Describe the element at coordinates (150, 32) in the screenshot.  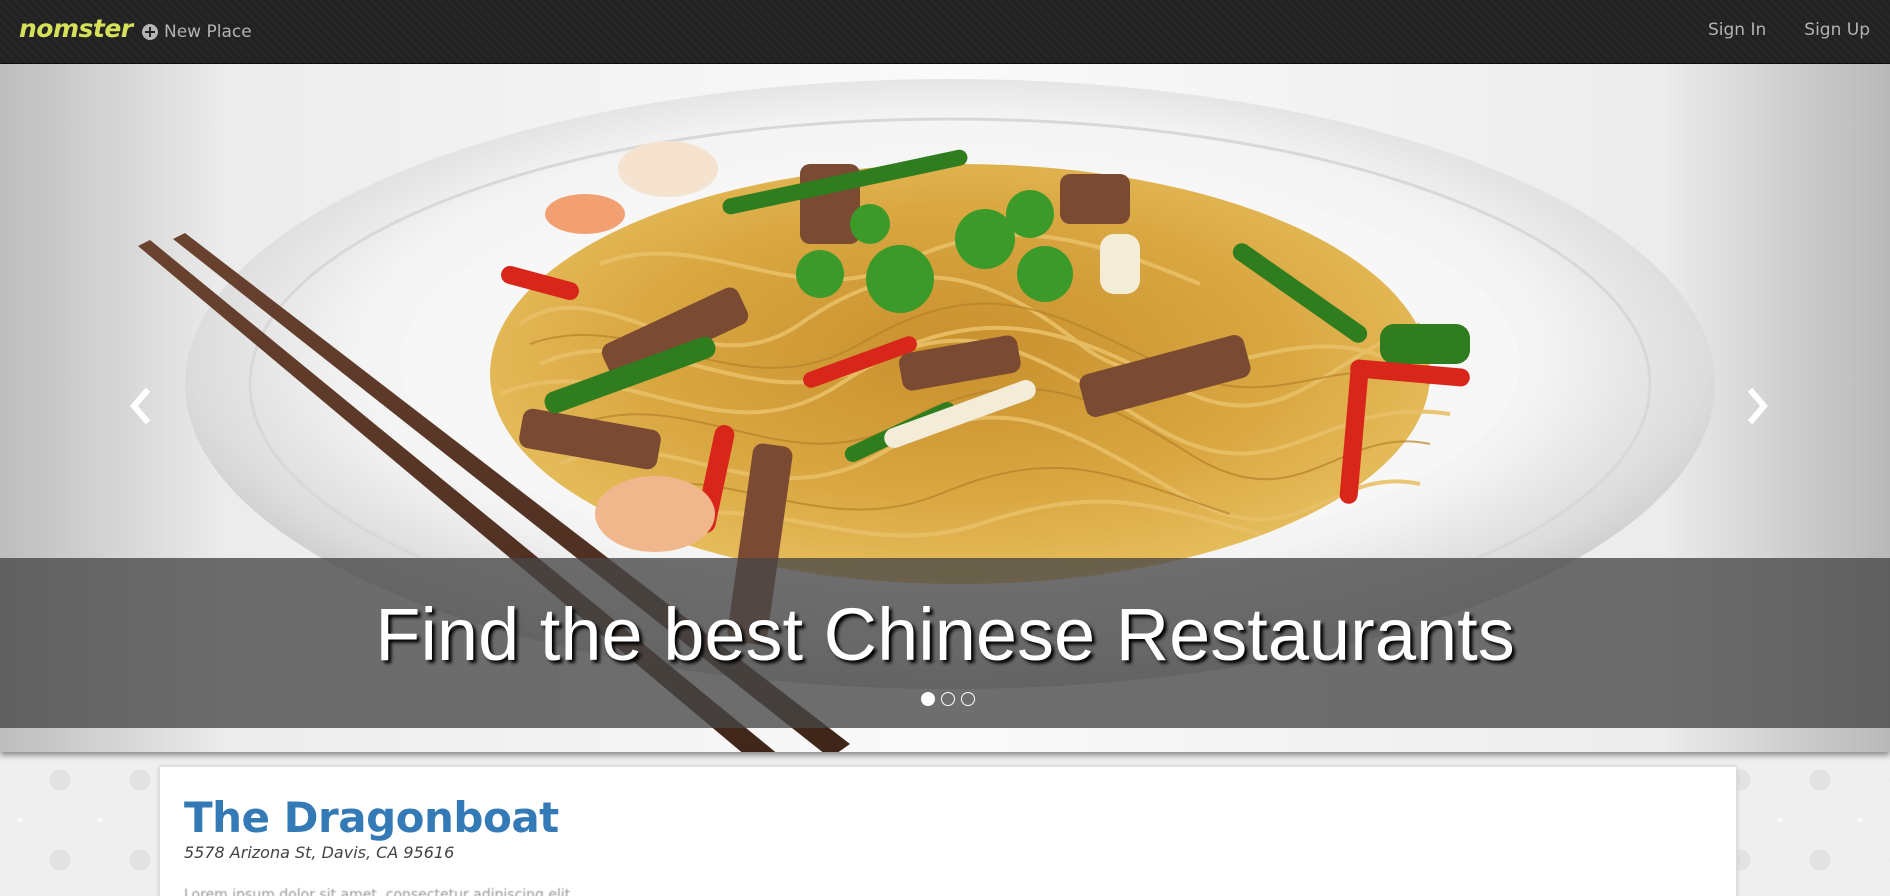
I see `plus-circle-icon` at that location.